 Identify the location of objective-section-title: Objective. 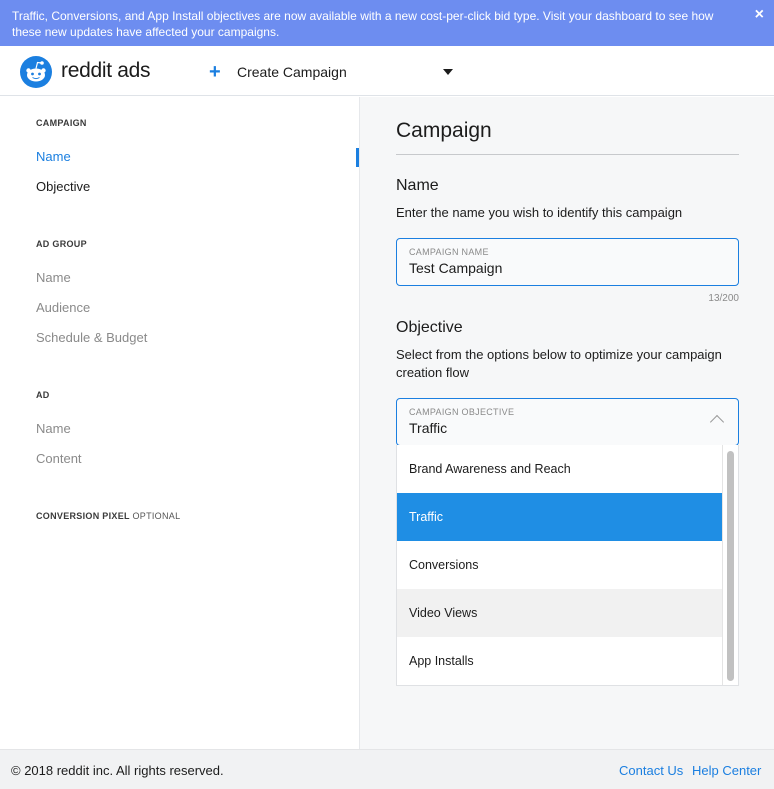
(429, 327).